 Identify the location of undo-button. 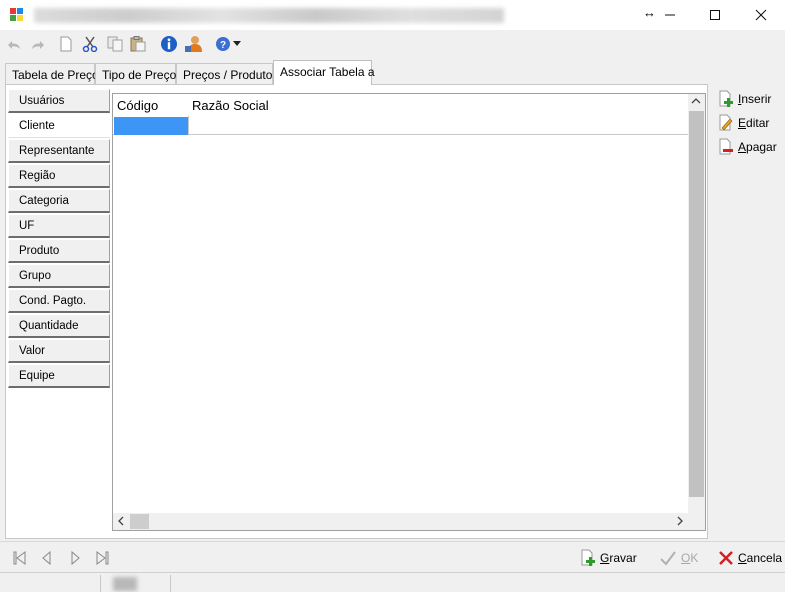
(14, 44).